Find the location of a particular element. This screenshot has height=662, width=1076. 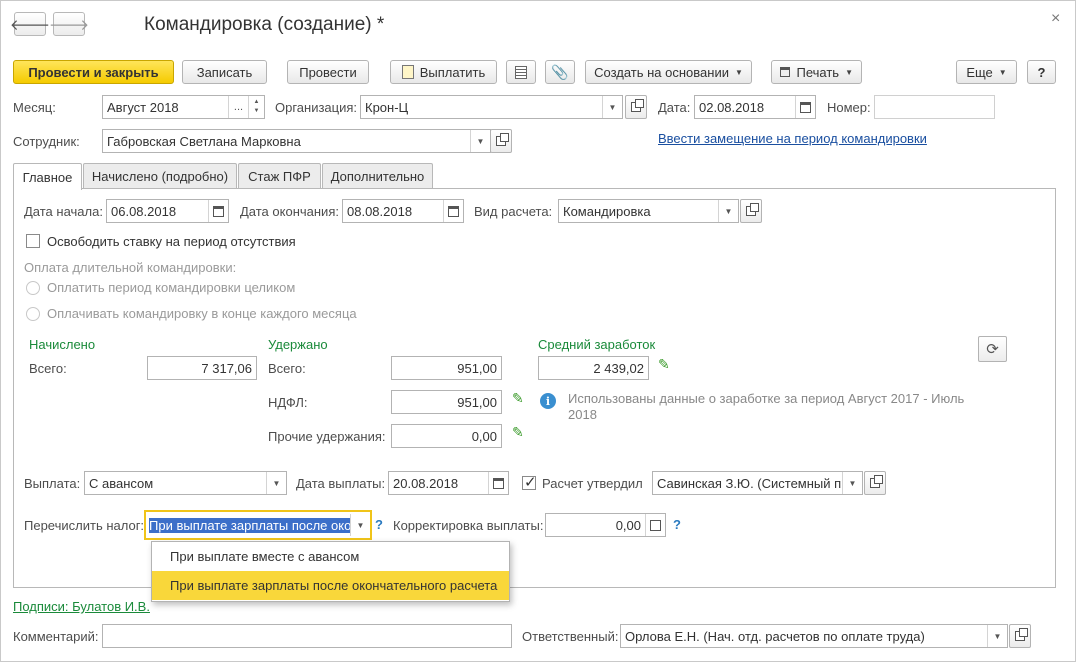

payment-label: Выплата: is located at coordinates (52, 483).